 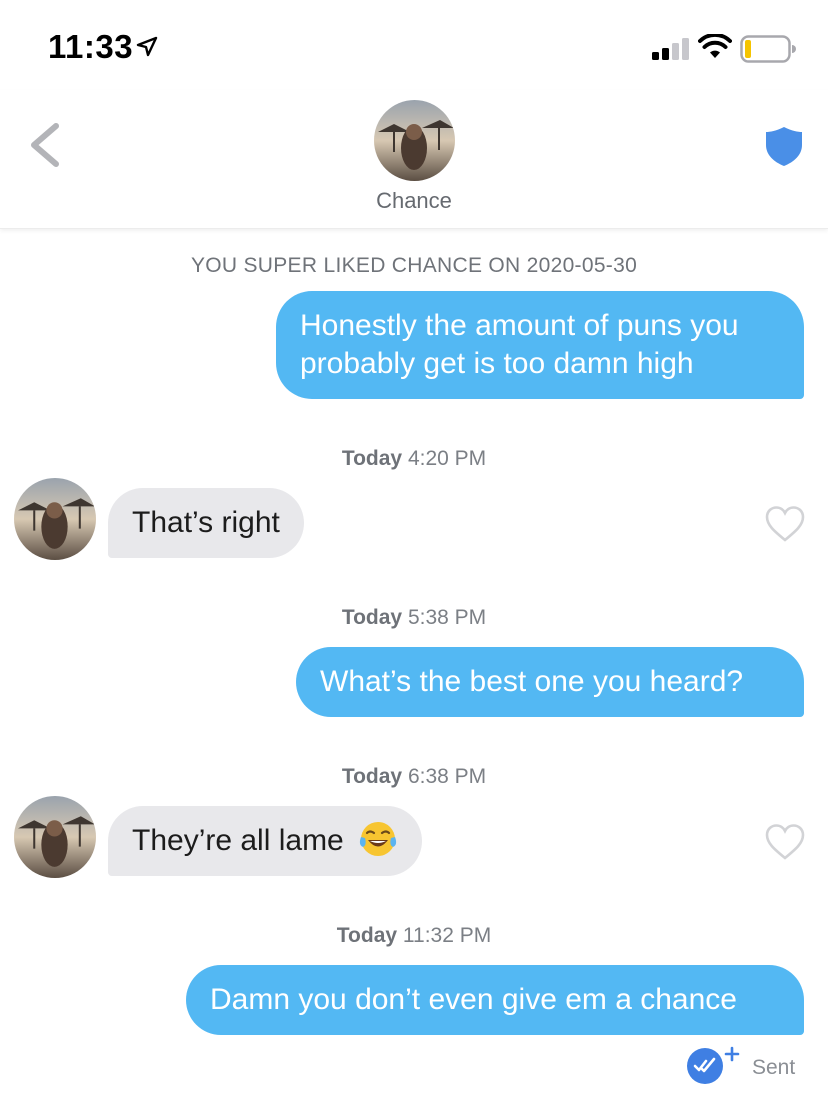 I want to click on message-text: That’s right, so click(x=206, y=522).